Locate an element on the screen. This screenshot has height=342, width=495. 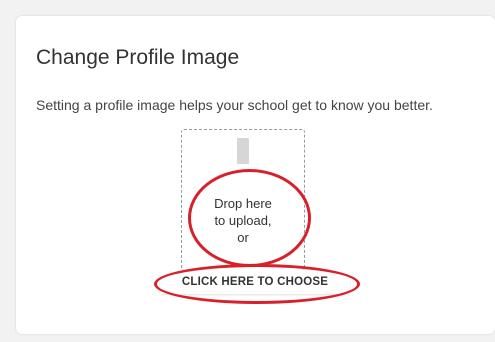
choose-file-button: CLICK HERE TO CHOOSE is located at coordinates (255, 282).